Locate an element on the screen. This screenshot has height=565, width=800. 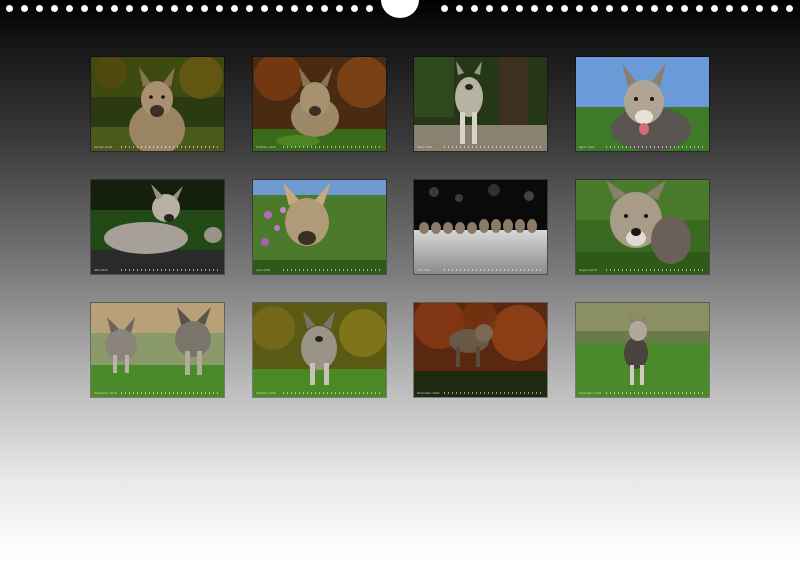
photo-october: Oktober 2018 is located at coordinates (319, 350).